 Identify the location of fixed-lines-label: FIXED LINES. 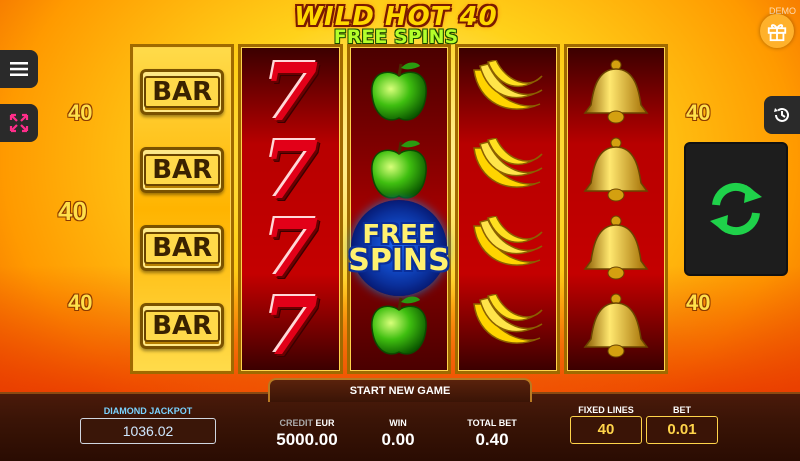
(606, 410).